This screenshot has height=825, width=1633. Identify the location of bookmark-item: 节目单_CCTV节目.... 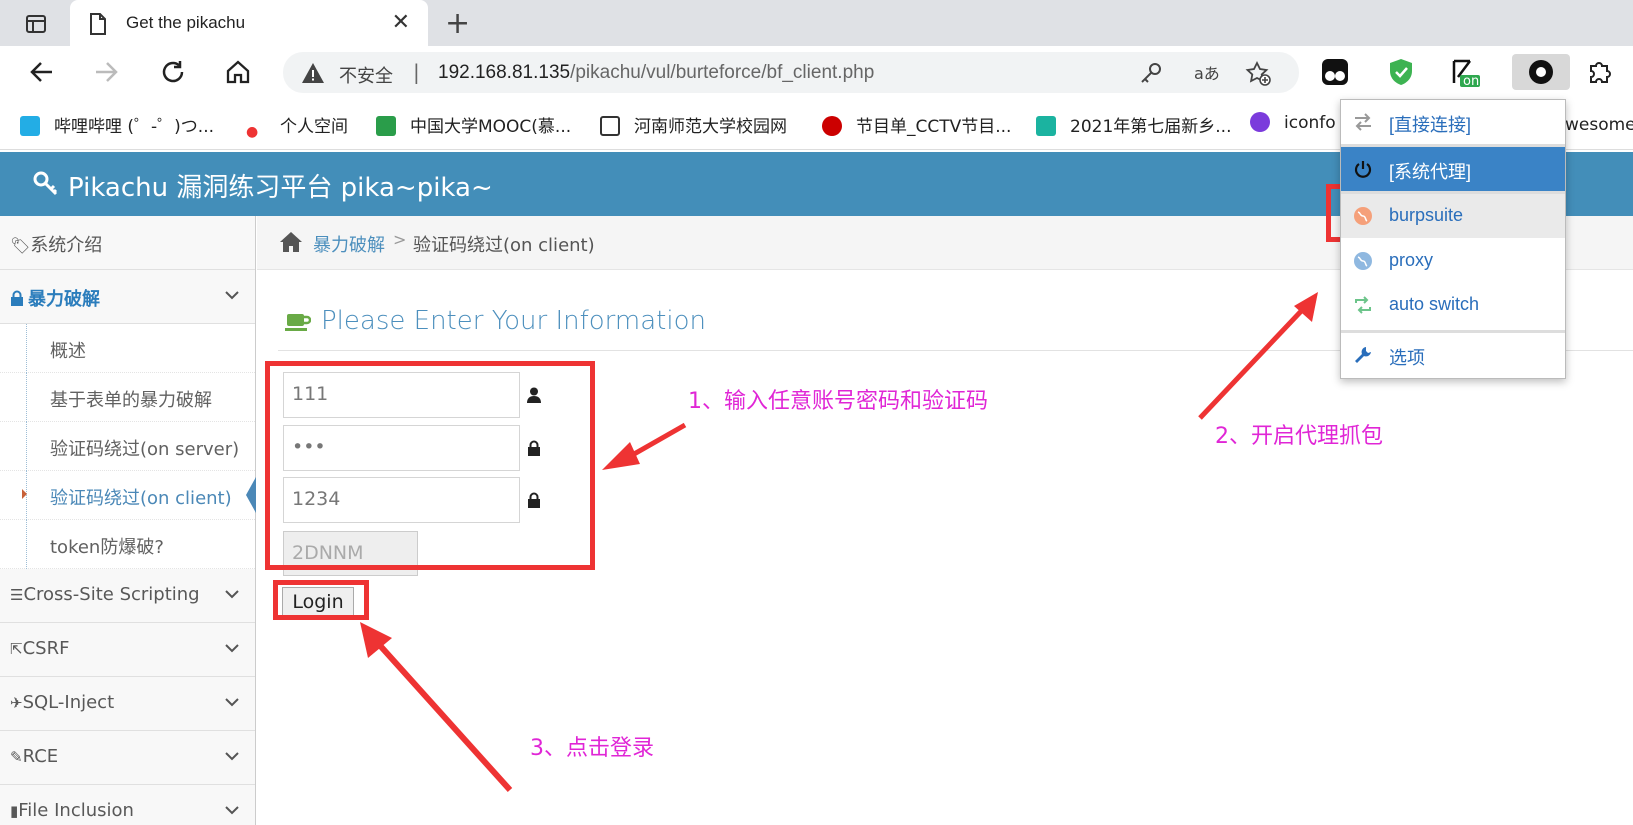
(916, 124).